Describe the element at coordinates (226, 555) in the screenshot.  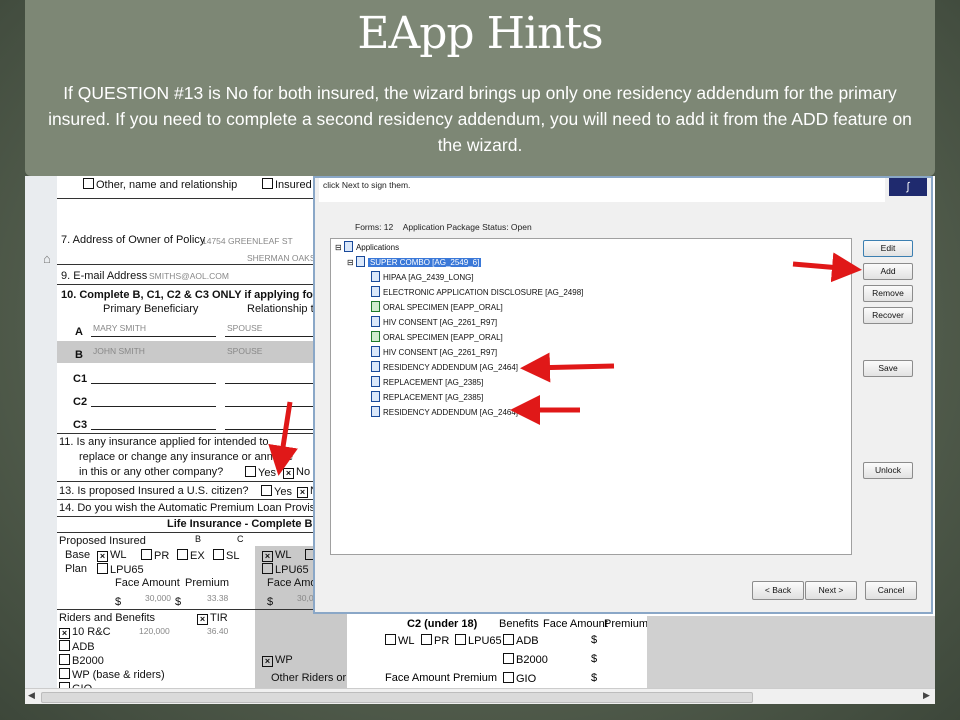
I see `sl-checkbox: SL` at that location.